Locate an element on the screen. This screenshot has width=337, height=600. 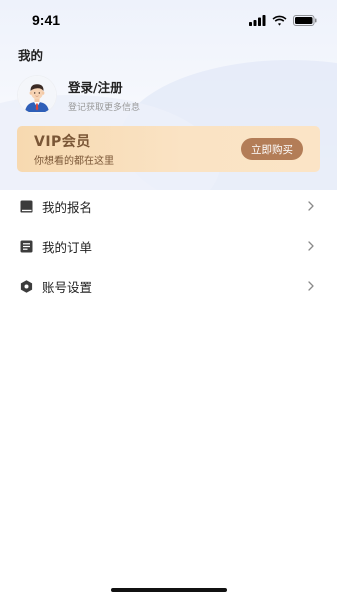
user-login-row: 登录/注册 登记获取更多信息 is located at coordinates (79, 95).